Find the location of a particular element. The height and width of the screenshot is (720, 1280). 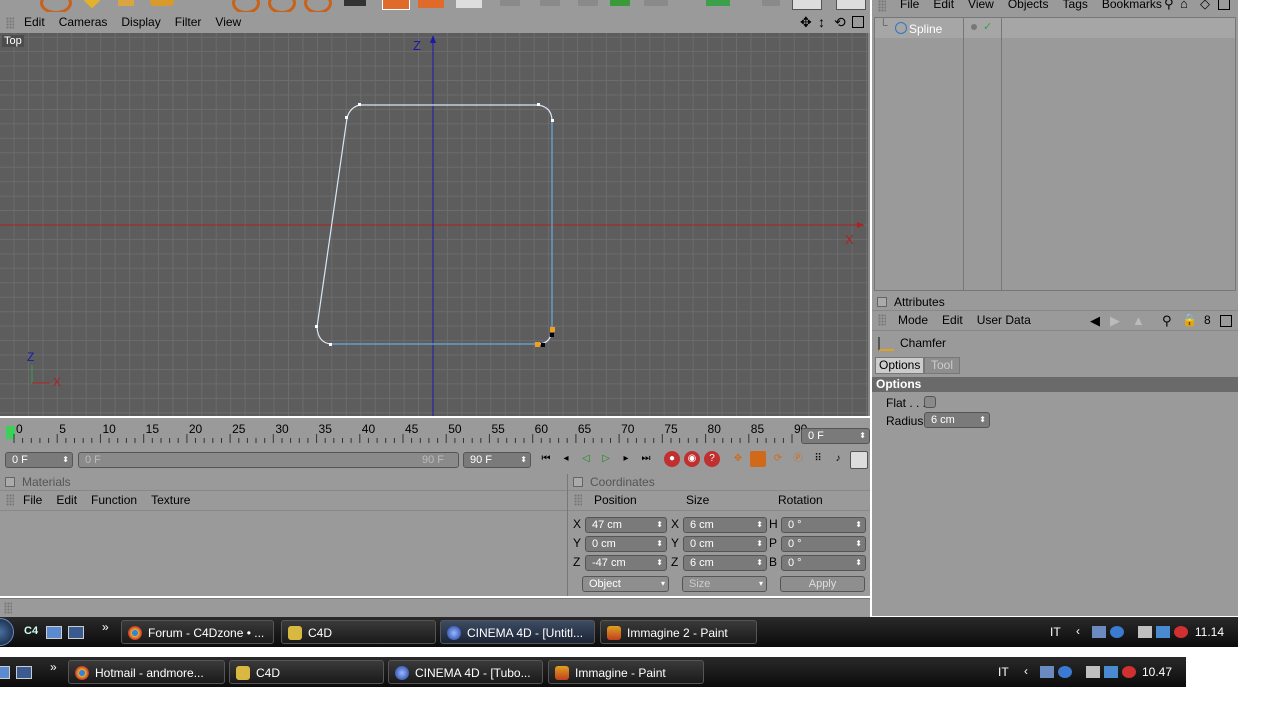

timeline-scheme-icon: ♪ is located at coordinates (838, 459).